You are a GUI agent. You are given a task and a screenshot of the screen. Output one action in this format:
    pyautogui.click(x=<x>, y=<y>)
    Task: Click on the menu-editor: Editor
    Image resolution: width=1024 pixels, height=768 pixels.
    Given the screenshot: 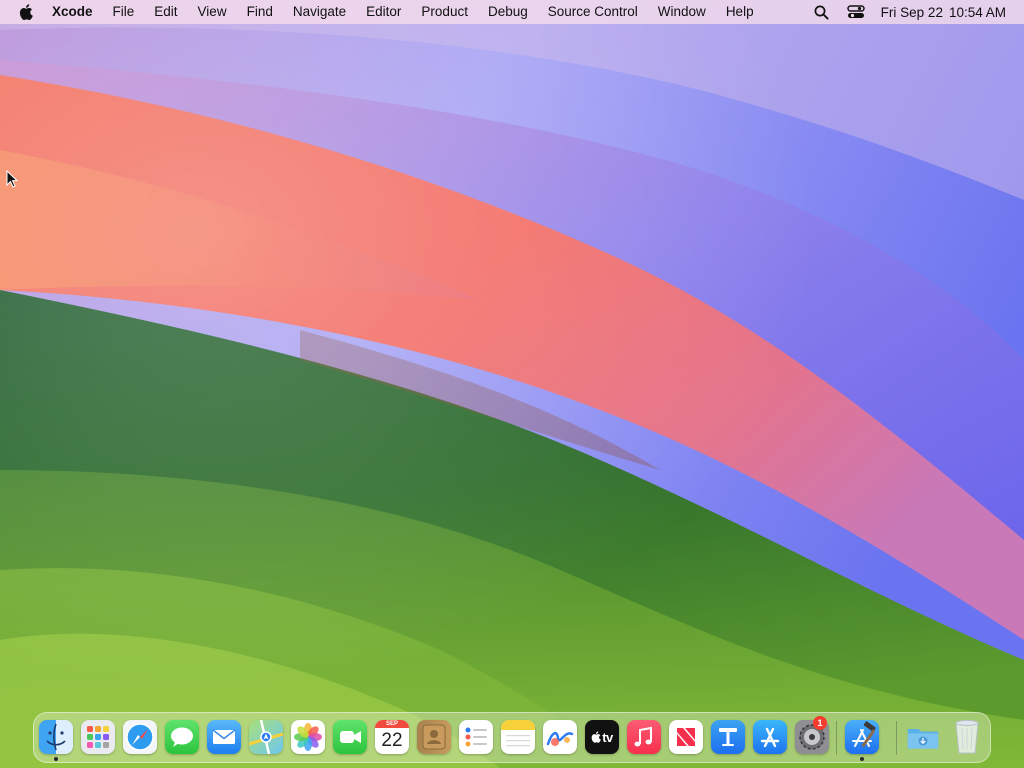 What is the action you would take?
    pyautogui.click(x=383, y=12)
    